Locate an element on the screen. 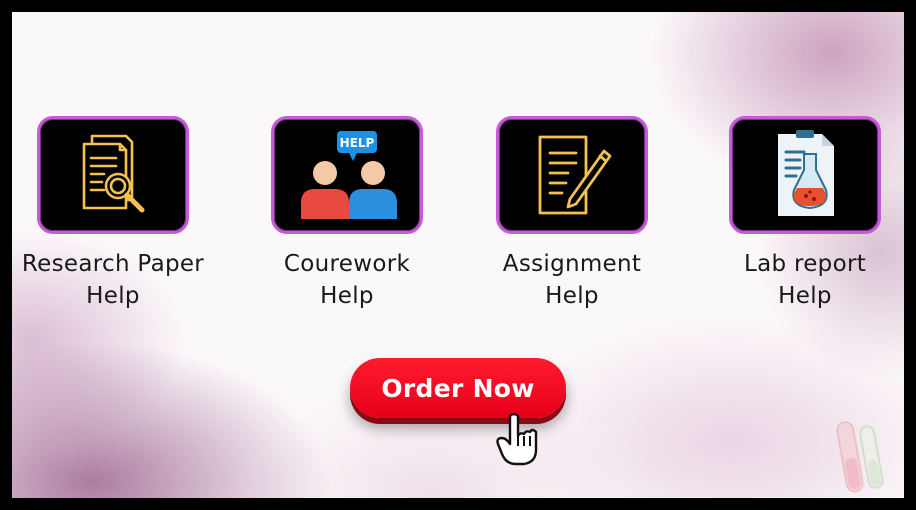  lab-report-flask-icon is located at coordinates (806, 173).